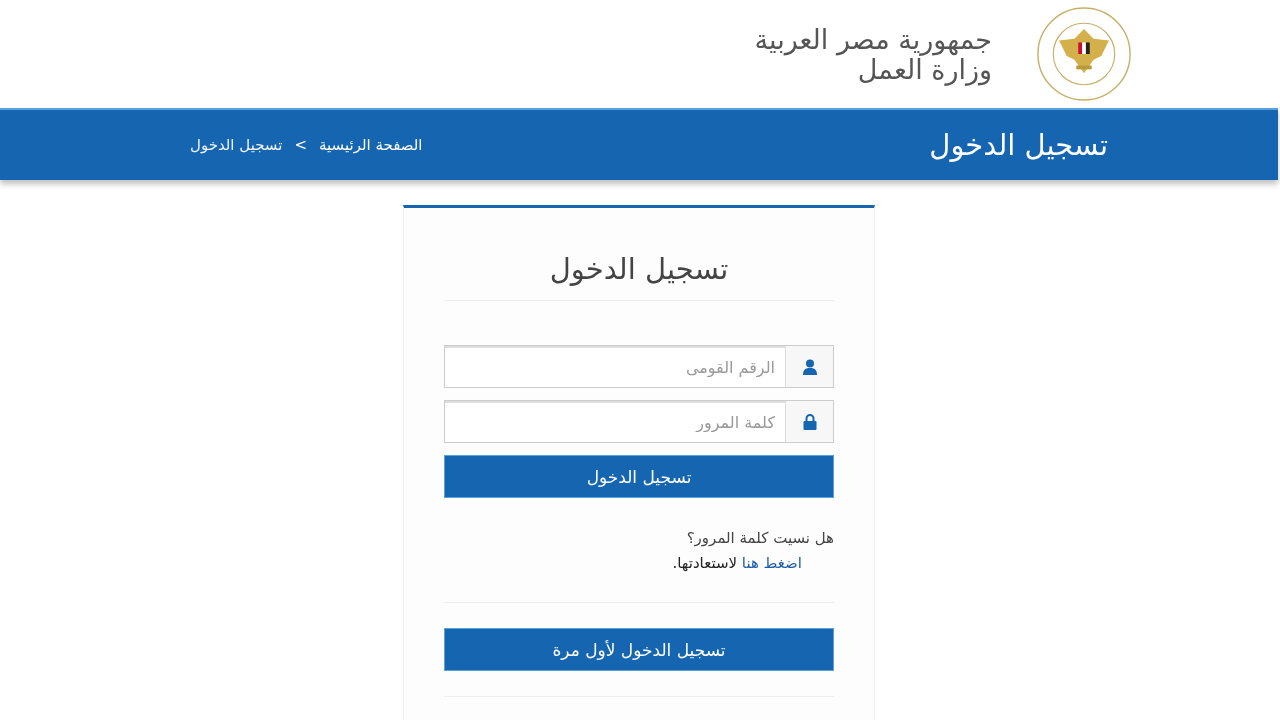  I want to click on recover-text: لاستعادتها., so click(705, 563).